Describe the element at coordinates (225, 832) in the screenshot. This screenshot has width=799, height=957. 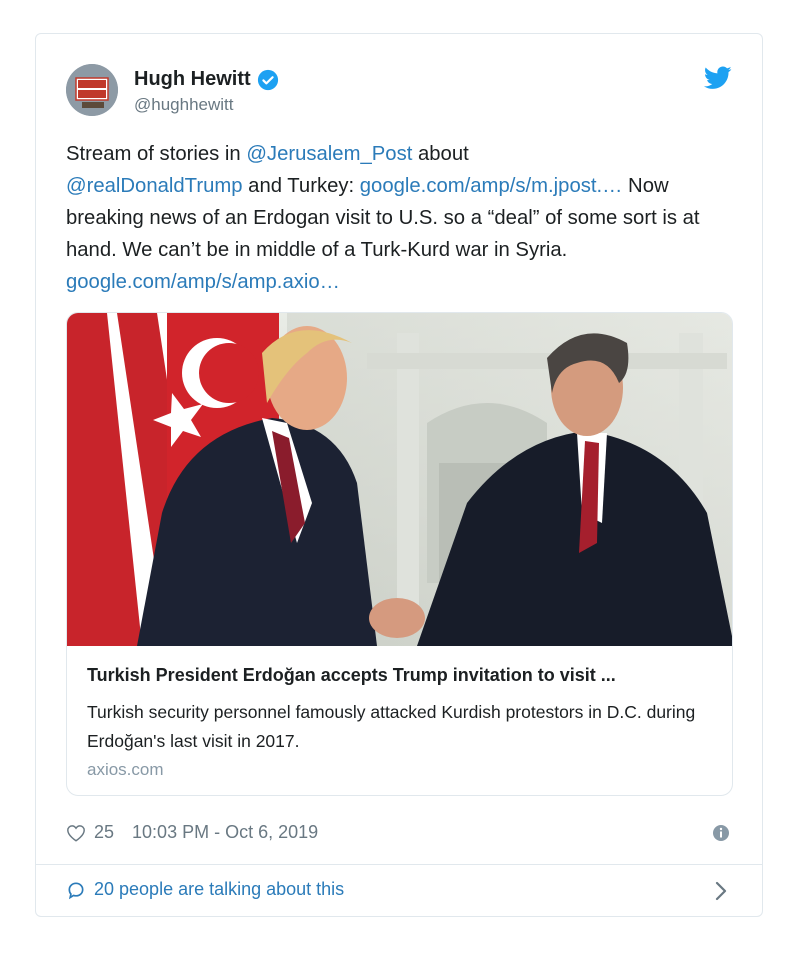
I see `tweet-timestamp: 10:03 PM - Oct 6, 2019` at that location.